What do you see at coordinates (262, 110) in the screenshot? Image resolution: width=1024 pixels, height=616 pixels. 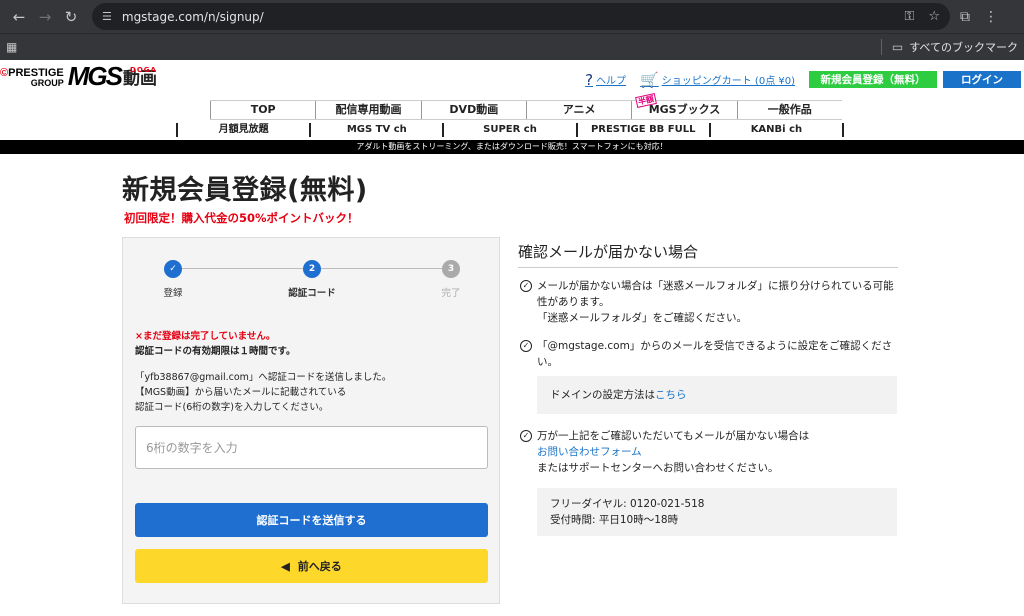 I see `nav-top: TOP` at bounding box center [262, 110].